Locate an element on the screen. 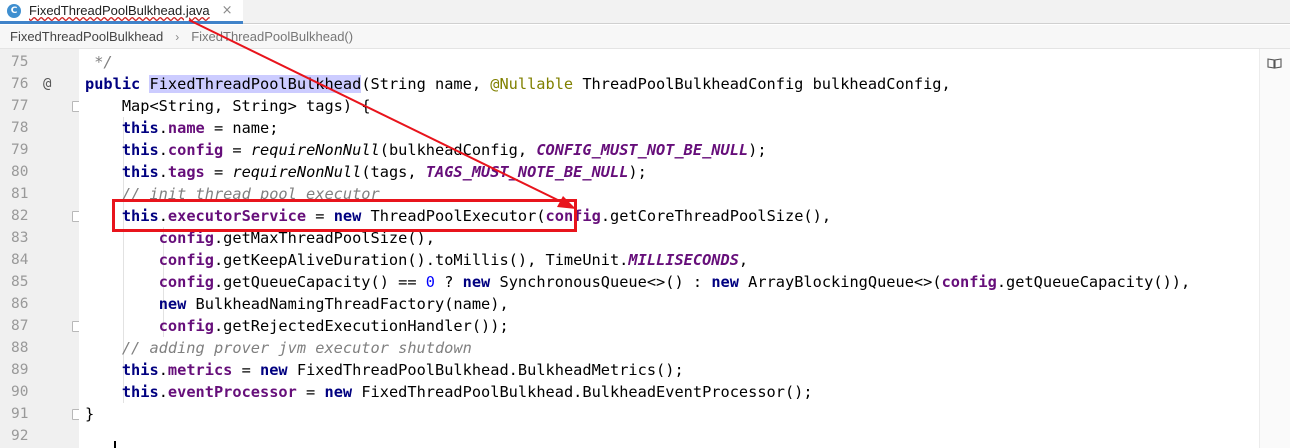  code-line-91: } is located at coordinates (89, 414).